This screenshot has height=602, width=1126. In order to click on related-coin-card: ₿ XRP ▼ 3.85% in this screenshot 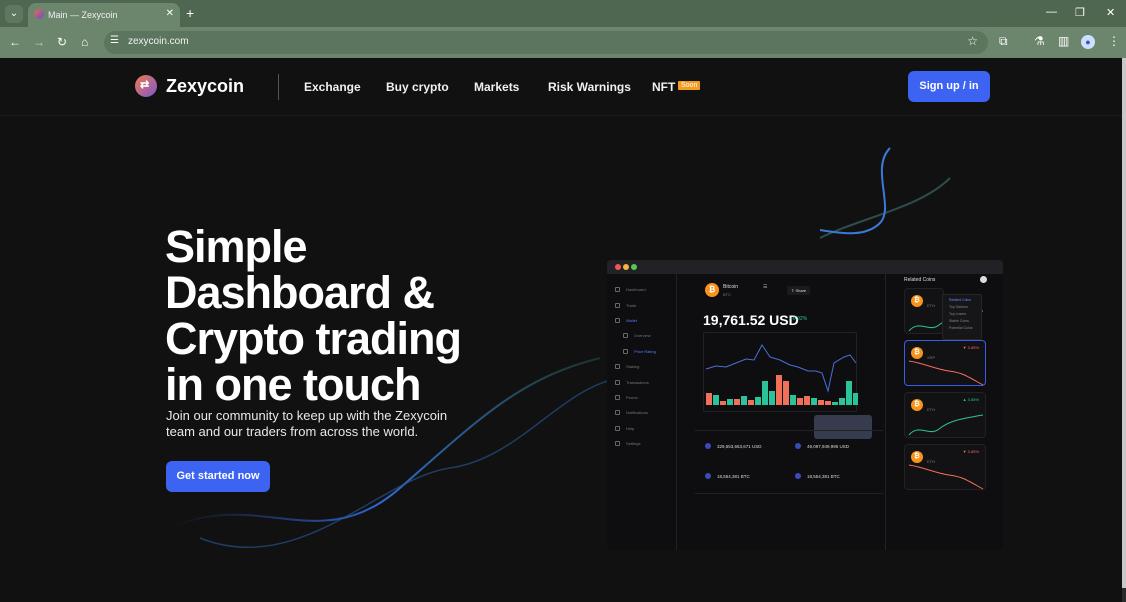, I will do `click(945, 363)`.